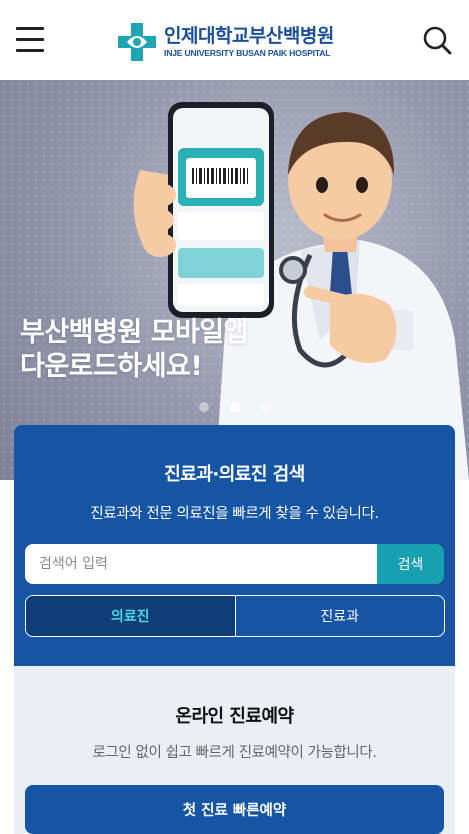 This screenshot has width=469, height=834. I want to click on logo-english-text: INJE UNIVERSITY BUSAN PAIK HOSPITAL, so click(247, 53).